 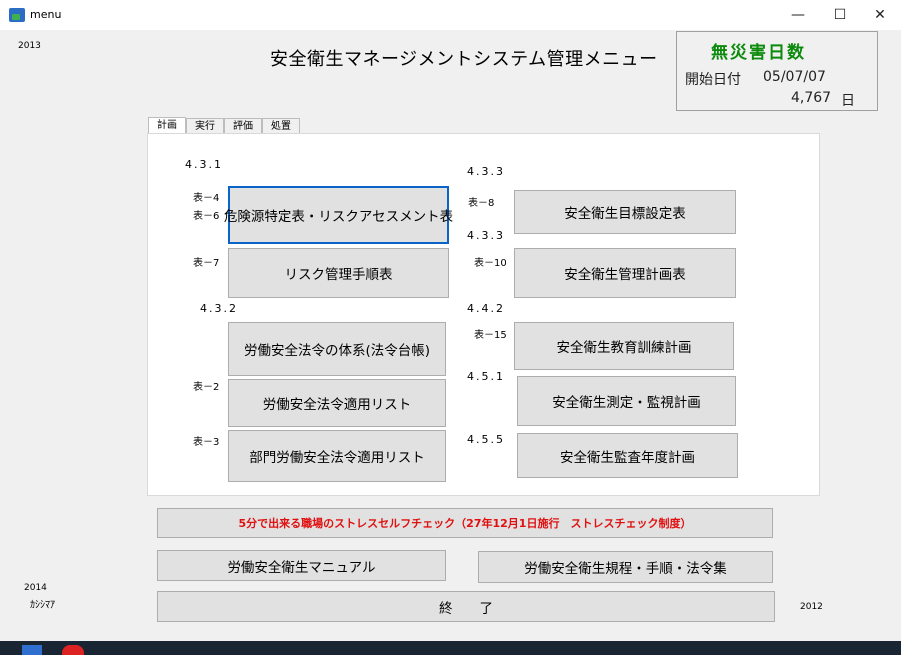 What do you see at coordinates (490, 335) in the screenshot?
I see `table-ref-label: 表－15` at bounding box center [490, 335].